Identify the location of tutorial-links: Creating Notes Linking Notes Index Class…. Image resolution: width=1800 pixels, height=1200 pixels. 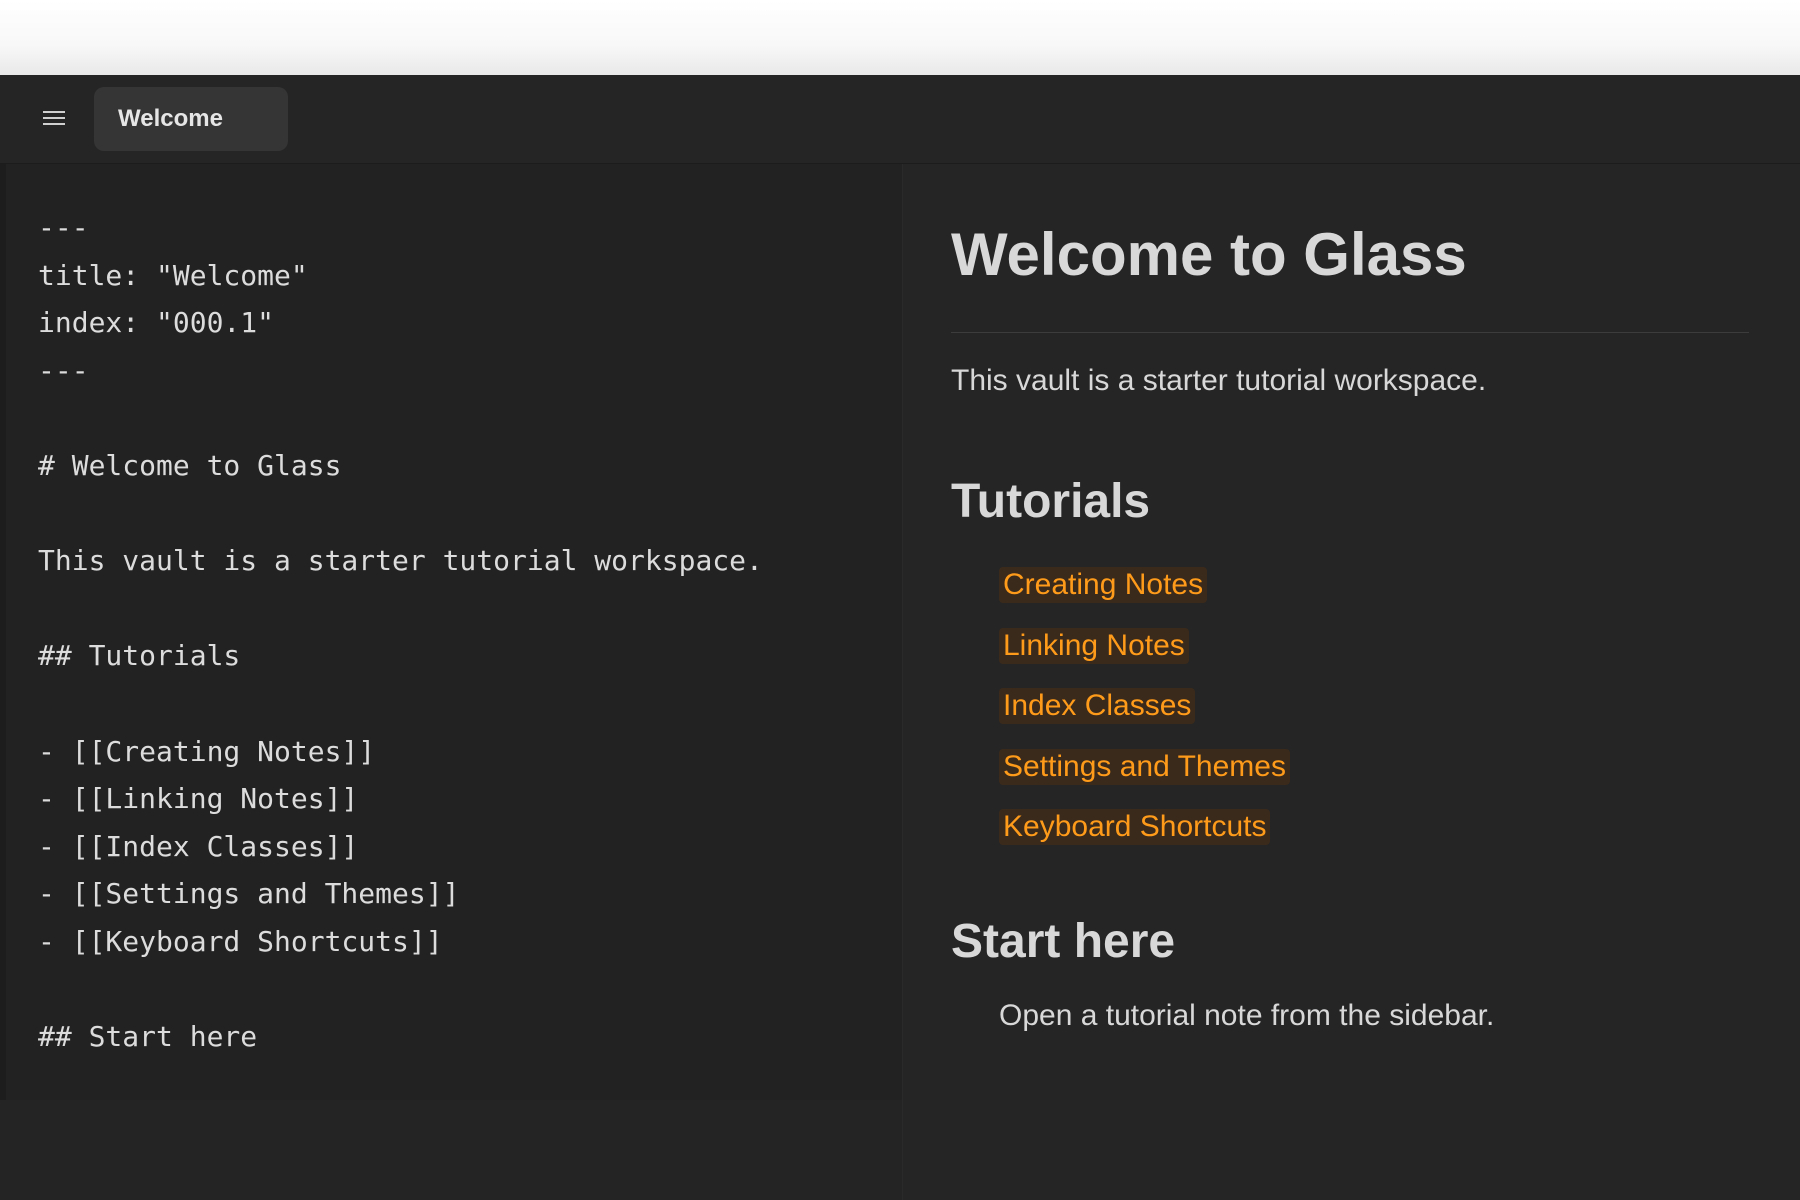
(1144, 718).